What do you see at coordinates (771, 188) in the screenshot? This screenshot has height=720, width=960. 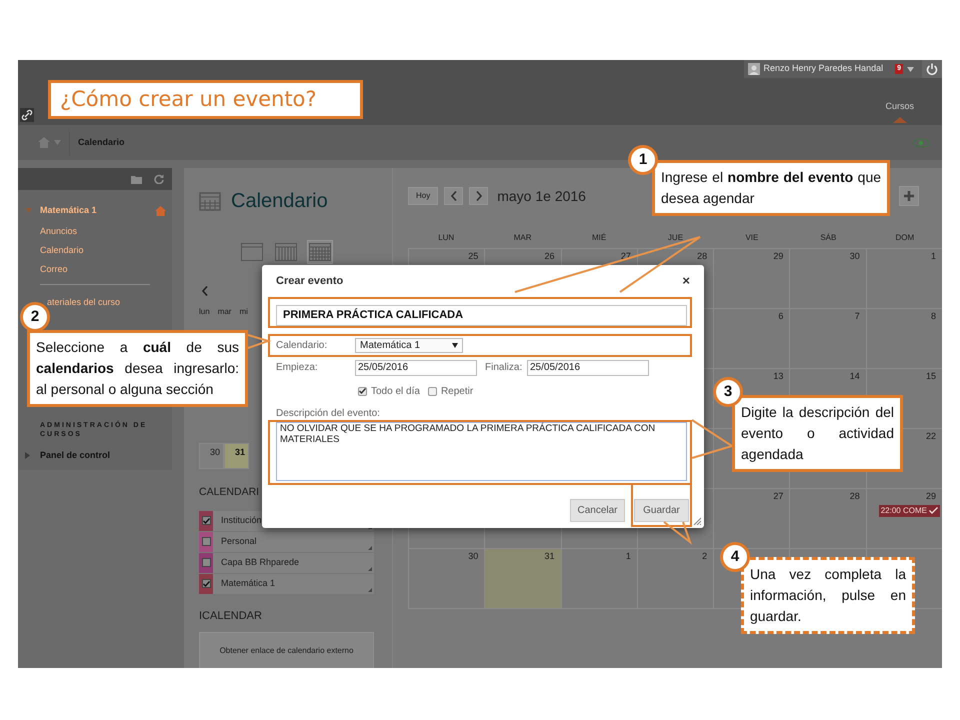 I see `callout-tooltip: Ingrese el nombre del evento que desea agendar` at bounding box center [771, 188].